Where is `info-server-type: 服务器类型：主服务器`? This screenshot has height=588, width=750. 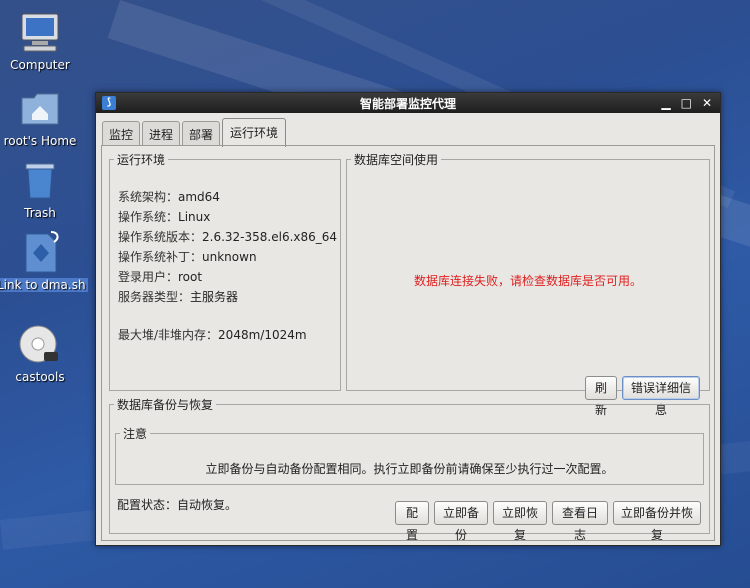 info-server-type: 服务器类型：主服务器 is located at coordinates (178, 296).